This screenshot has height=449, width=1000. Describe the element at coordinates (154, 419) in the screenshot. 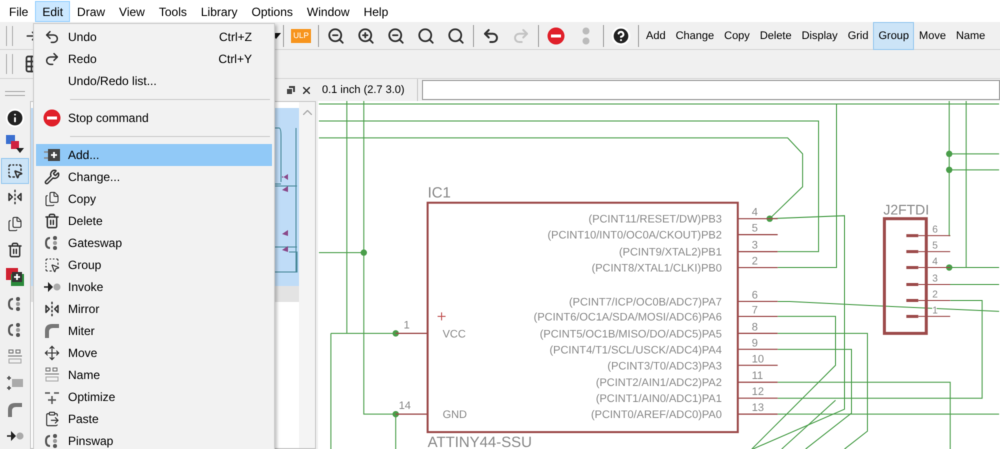

I see `menu-entry: Paste` at that location.